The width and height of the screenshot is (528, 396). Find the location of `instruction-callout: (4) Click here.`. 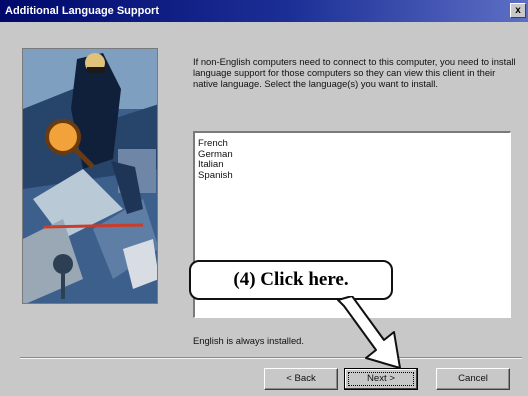

instruction-callout: (4) Click here. is located at coordinates (291, 280).